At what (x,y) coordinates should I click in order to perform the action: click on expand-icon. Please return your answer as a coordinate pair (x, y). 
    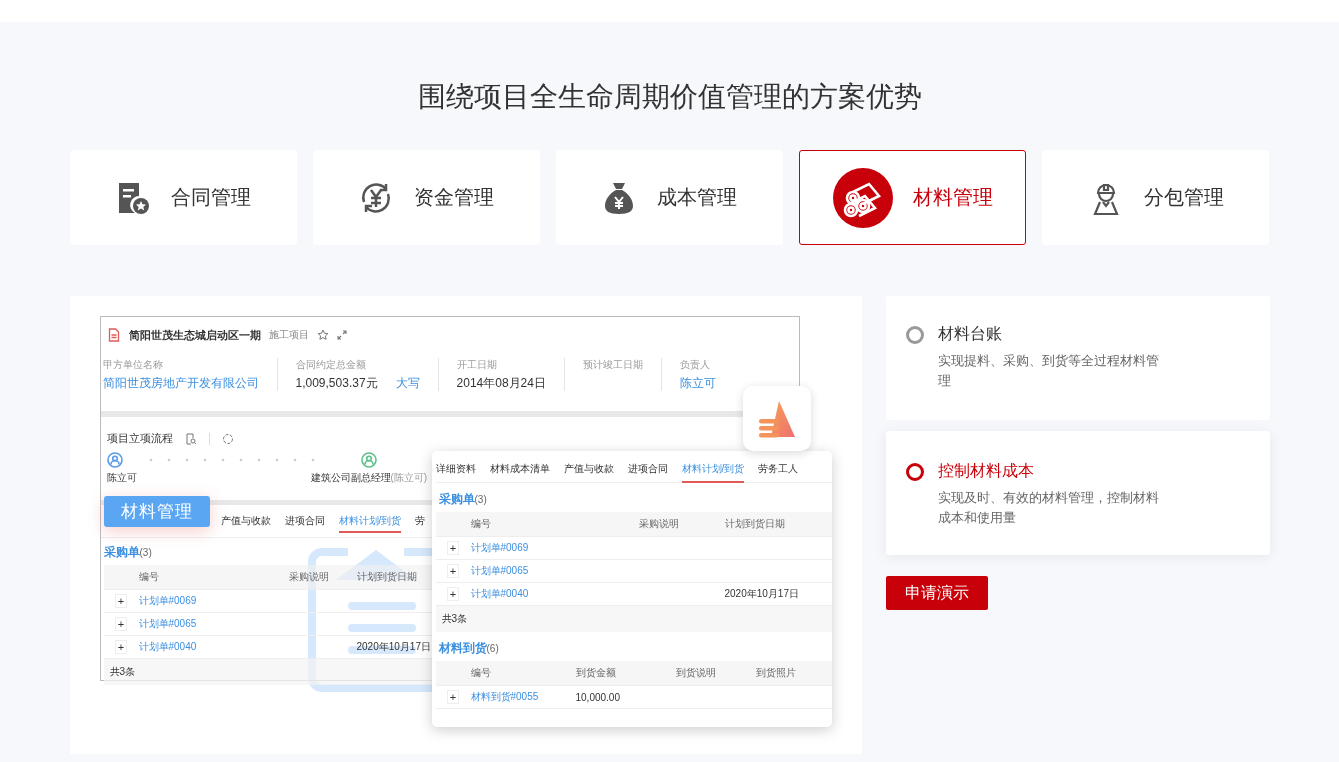
    Looking at the image, I should click on (341, 335).